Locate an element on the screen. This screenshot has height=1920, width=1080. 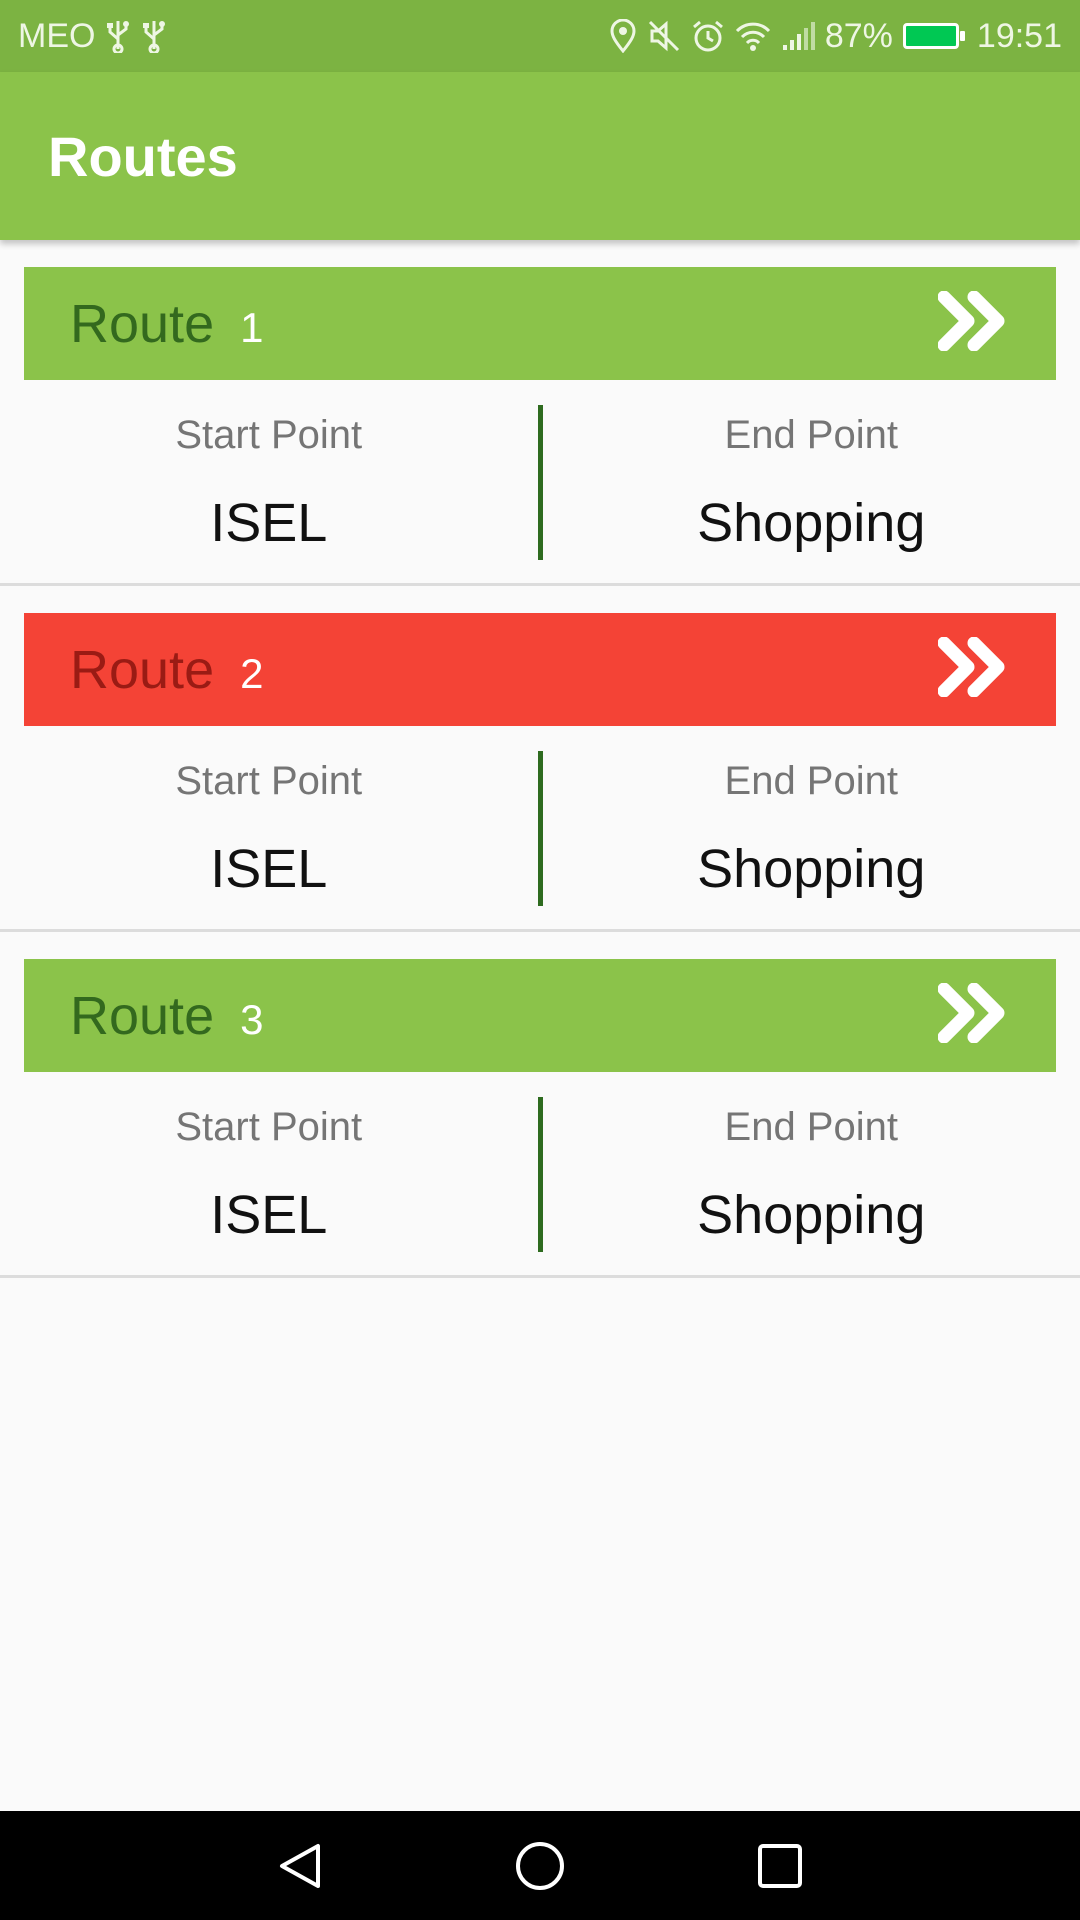
route-number: 2 is located at coordinates (252, 673).